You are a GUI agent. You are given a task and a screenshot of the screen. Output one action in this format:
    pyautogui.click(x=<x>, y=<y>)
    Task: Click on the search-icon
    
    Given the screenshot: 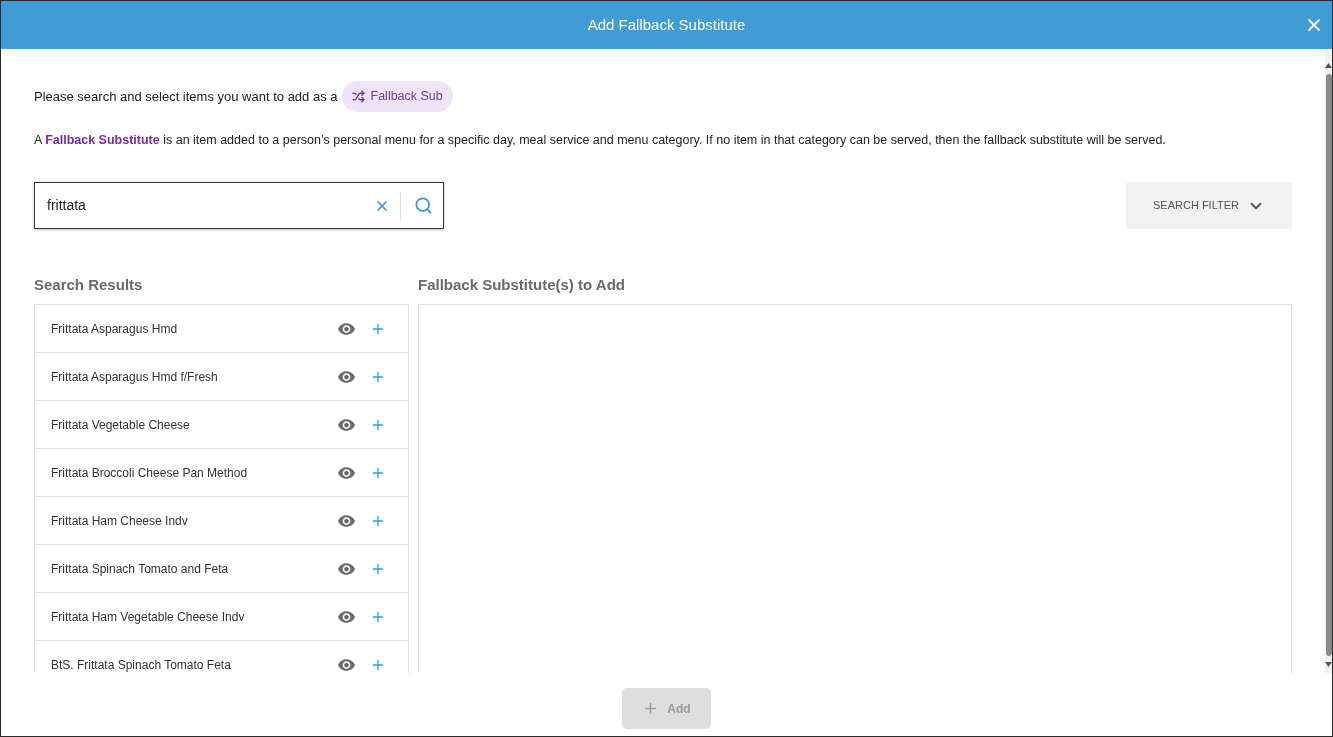 What is the action you would take?
    pyautogui.click(x=423, y=205)
    